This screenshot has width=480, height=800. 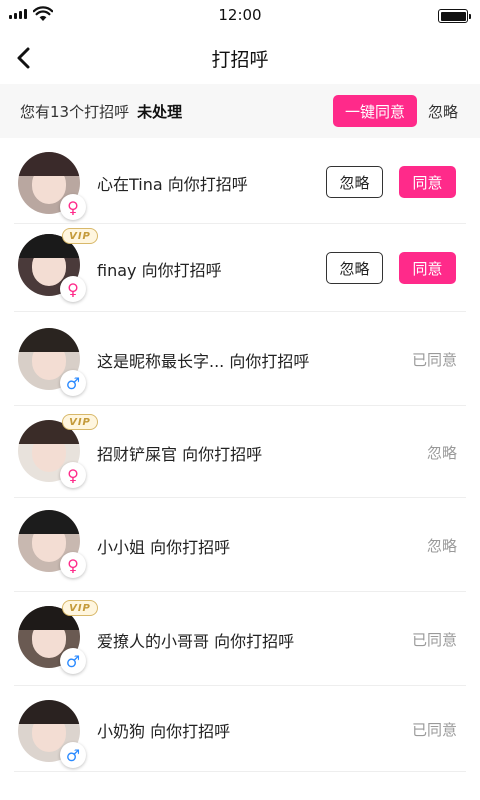 I want to click on pending-count-text: 您有13个打招呼, so click(x=75, y=111).